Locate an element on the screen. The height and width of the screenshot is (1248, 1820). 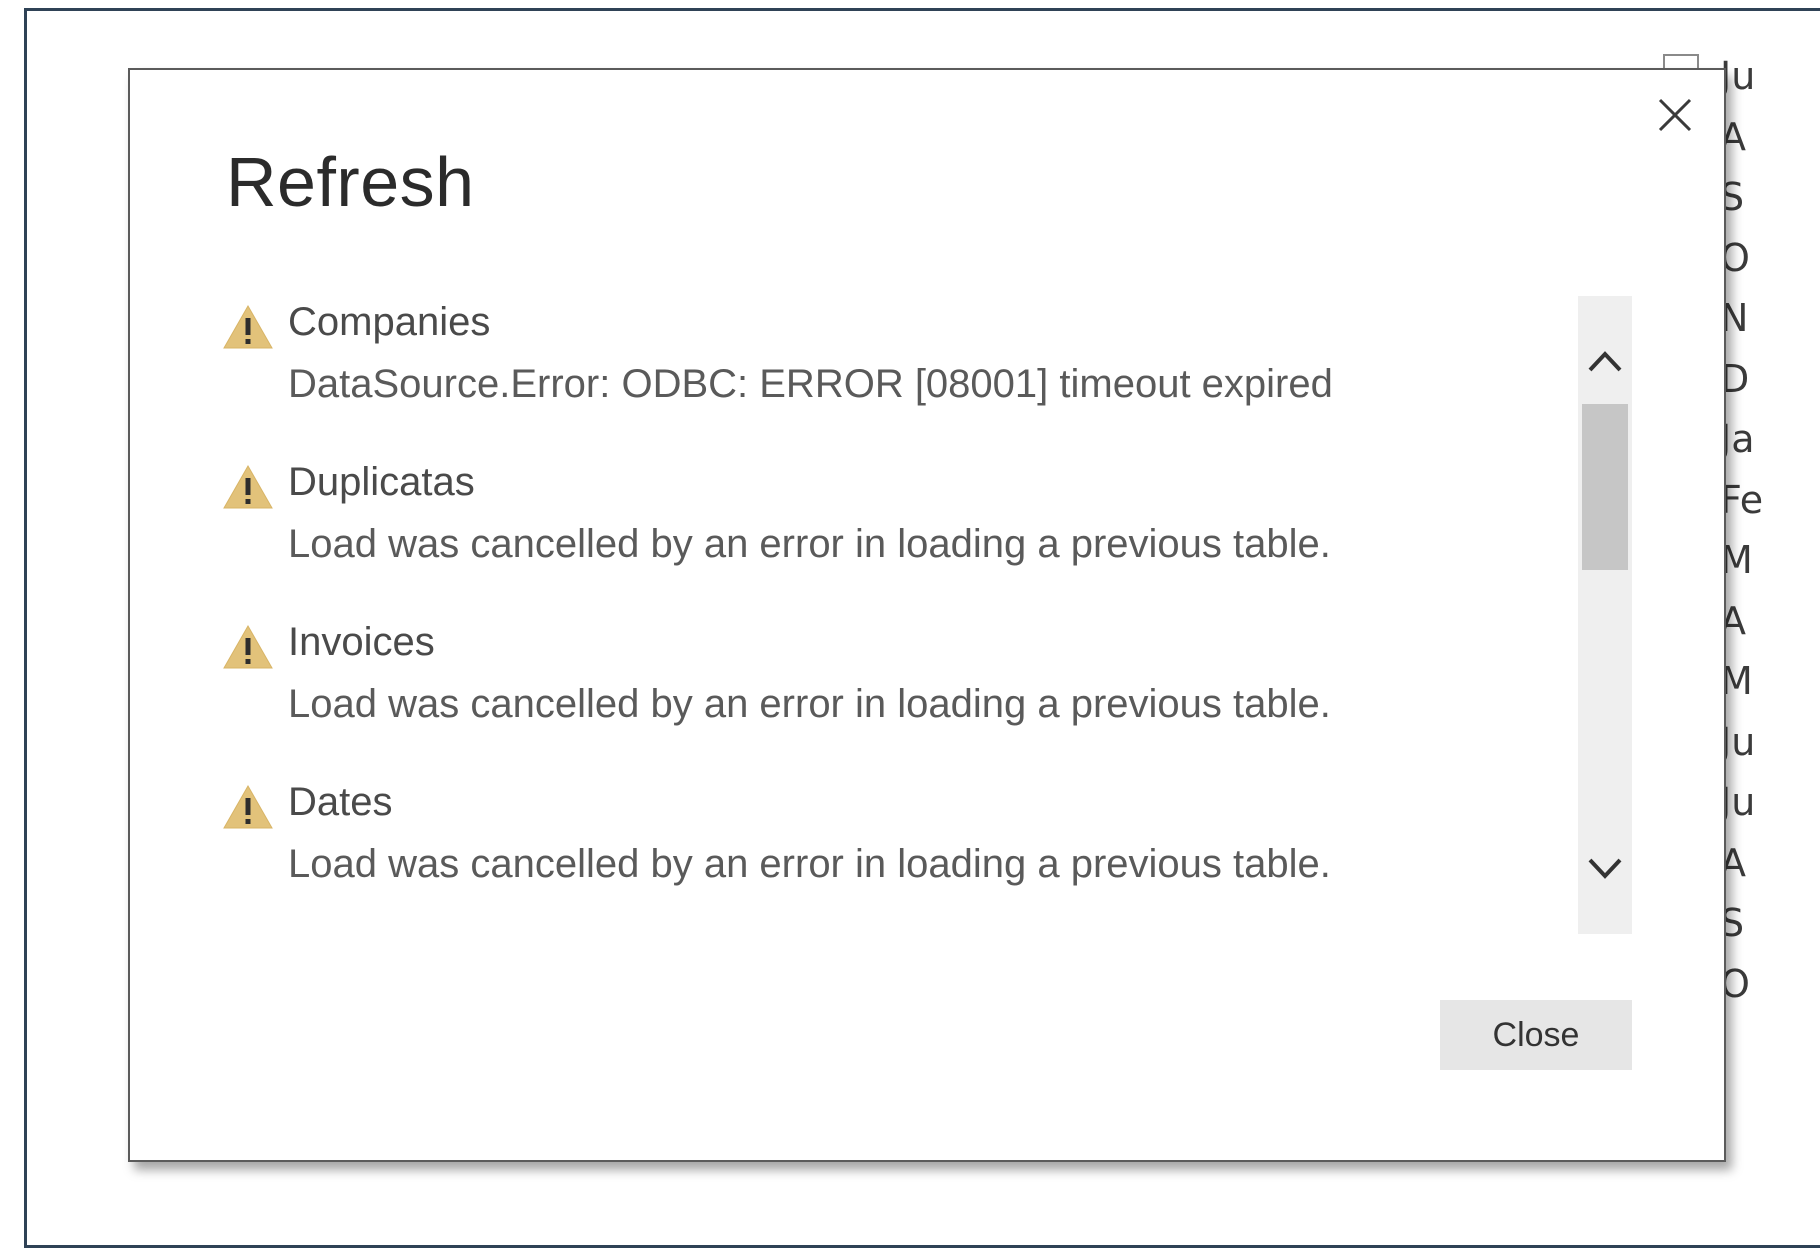
month-item: D is located at coordinates (1770, 379).